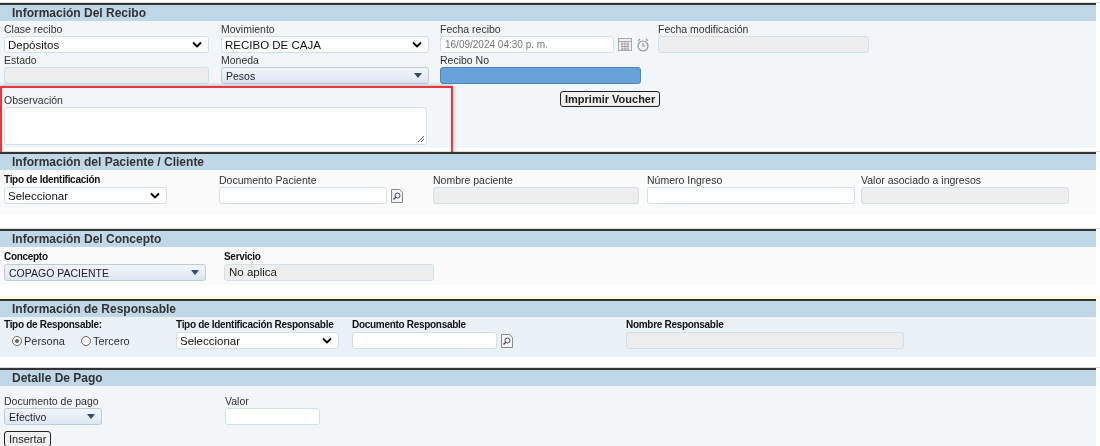  What do you see at coordinates (685, 180) in the screenshot?
I see `field-label: Número Ingreso` at bounding box center [685, 180].